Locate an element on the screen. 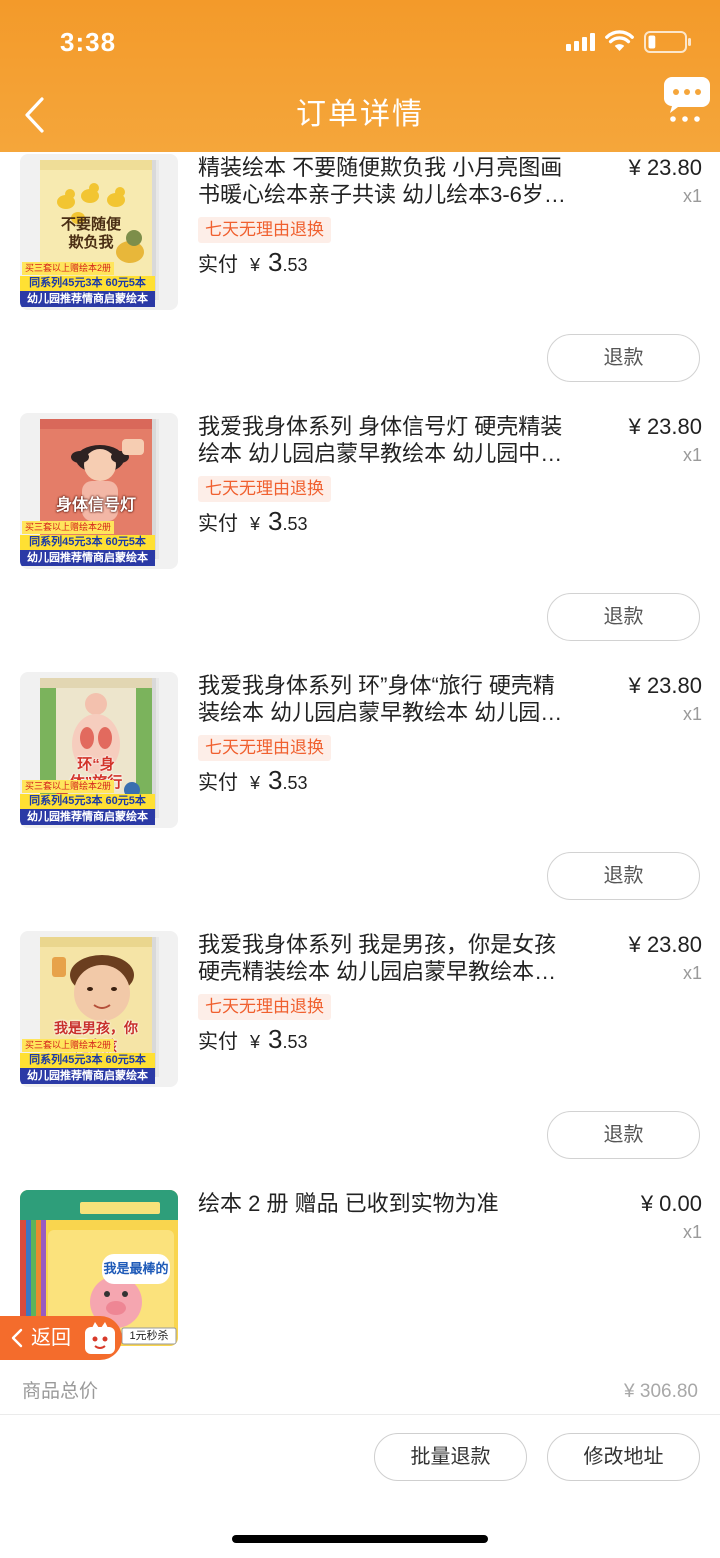  cover-title: 身体信号灯 is located at coordinates (95, 505).